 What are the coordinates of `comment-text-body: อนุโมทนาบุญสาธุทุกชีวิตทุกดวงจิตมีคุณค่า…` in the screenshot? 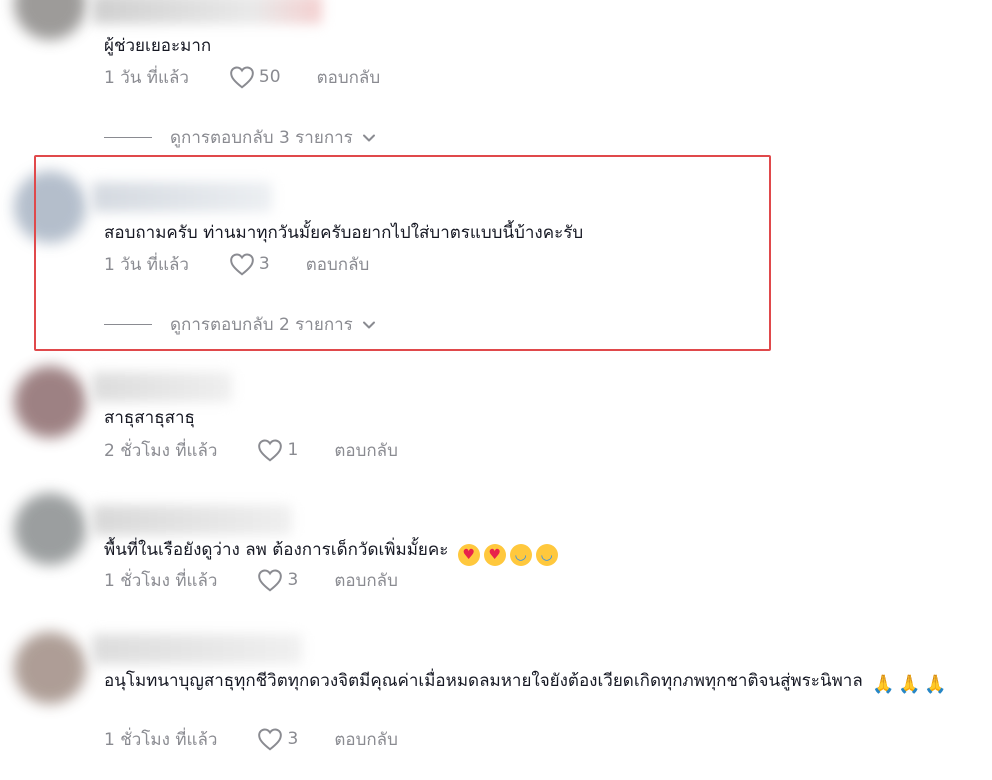 It's located at (483, 681).